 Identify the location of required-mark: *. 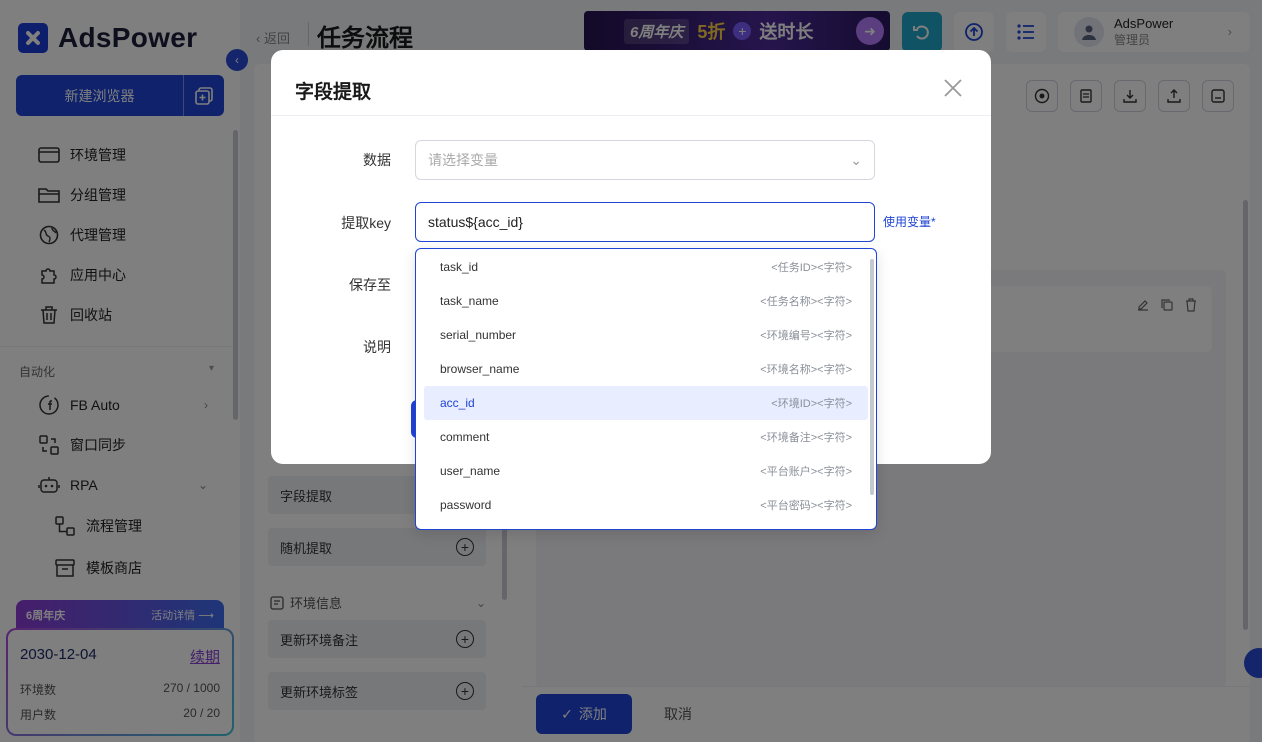
(933, 222).